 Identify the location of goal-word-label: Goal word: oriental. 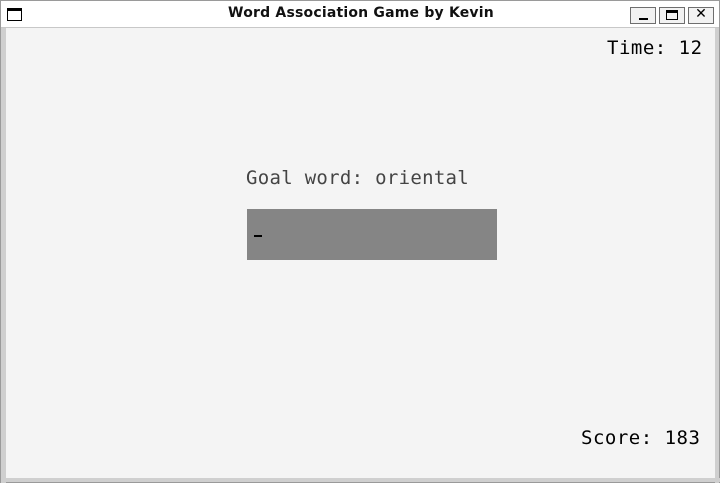
(358, 178).